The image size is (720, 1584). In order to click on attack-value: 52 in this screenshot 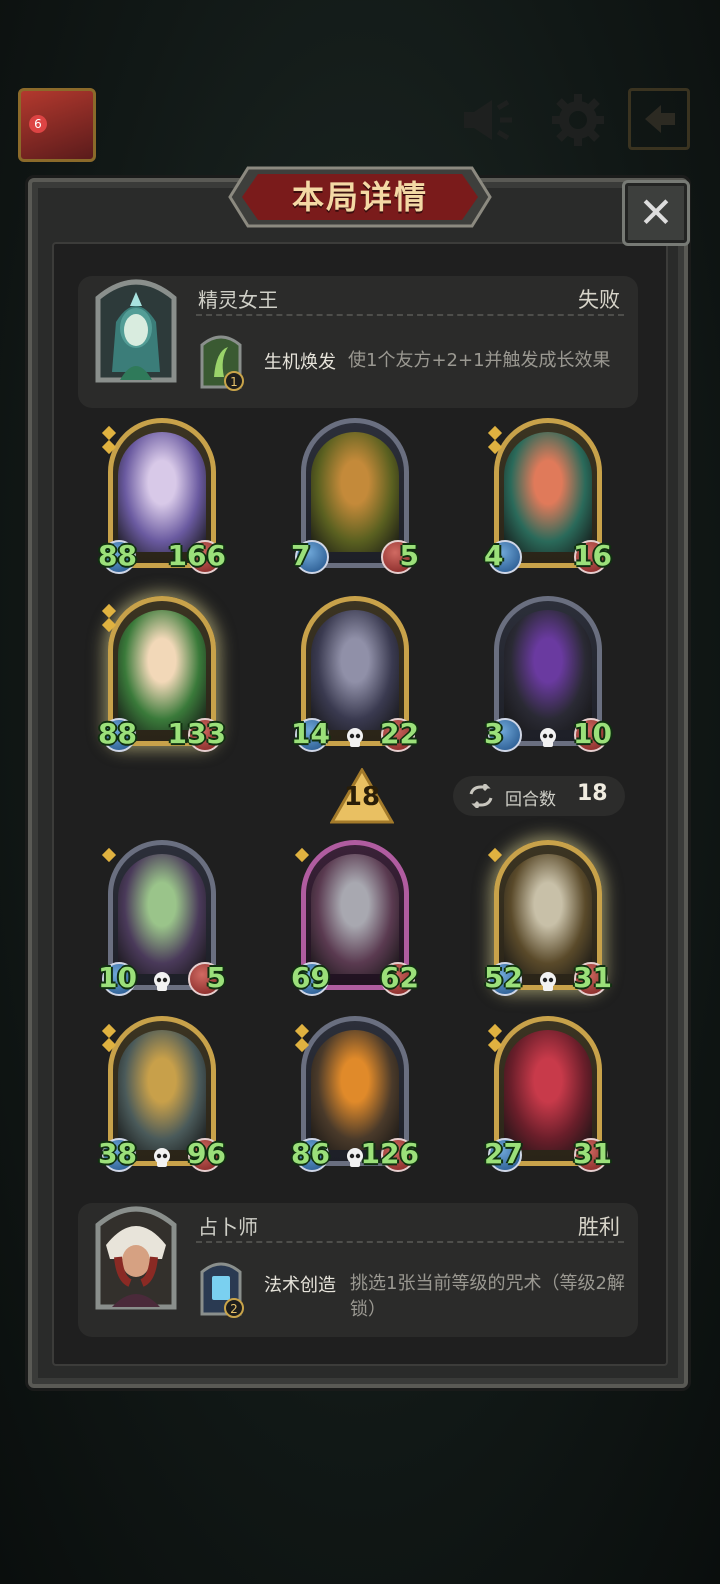, I will do `click(503, 977)`.